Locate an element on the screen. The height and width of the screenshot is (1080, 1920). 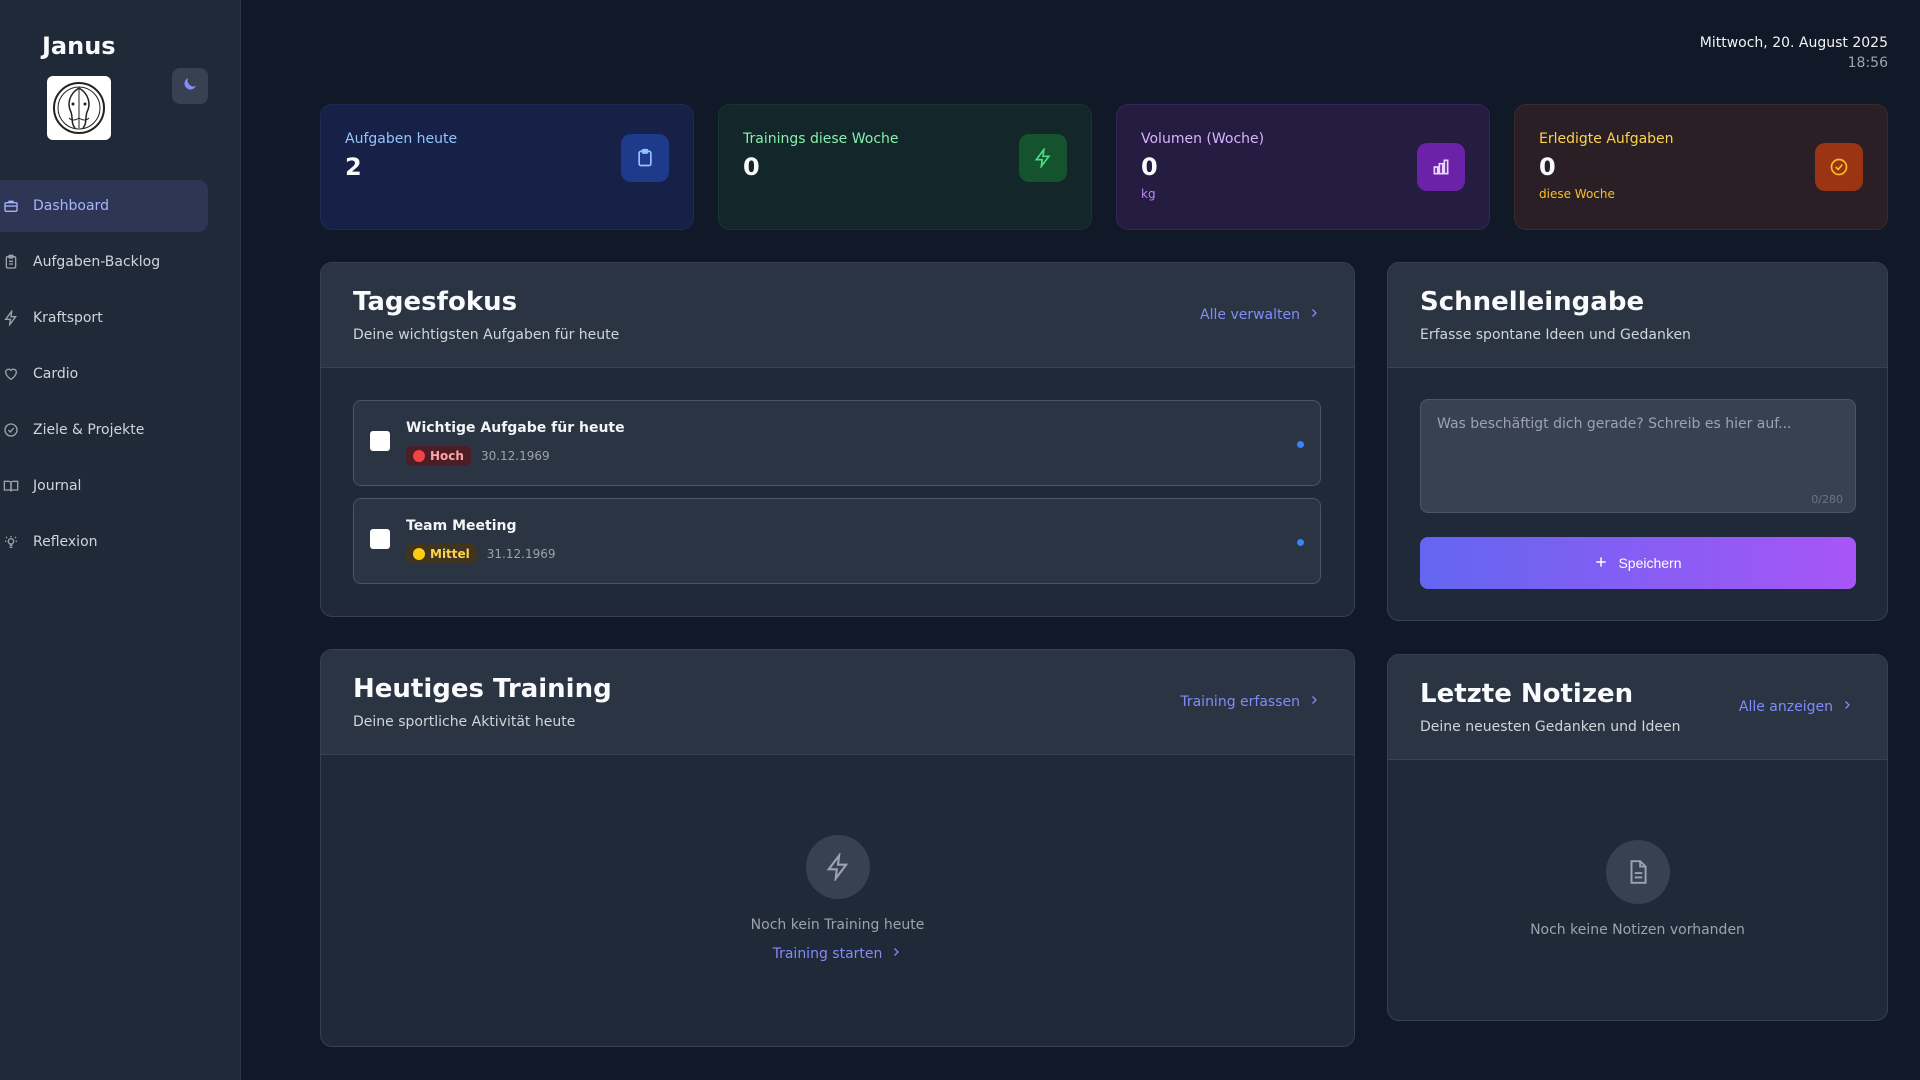
save-label: Speichern is located at coordinates (1650, 563).